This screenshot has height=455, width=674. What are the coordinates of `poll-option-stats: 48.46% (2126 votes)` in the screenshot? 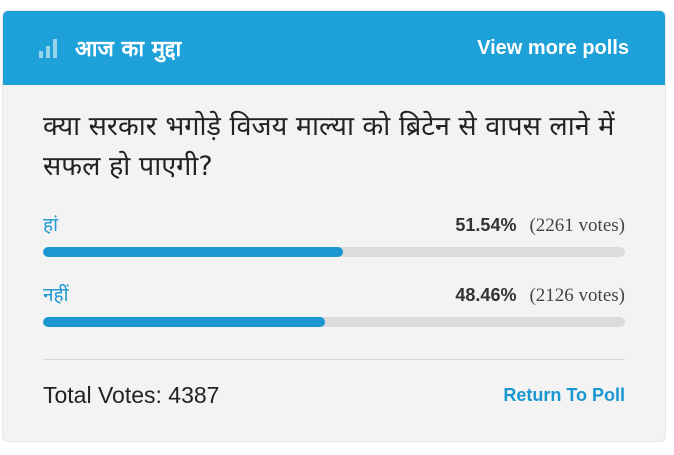 It's located at (540, 296).